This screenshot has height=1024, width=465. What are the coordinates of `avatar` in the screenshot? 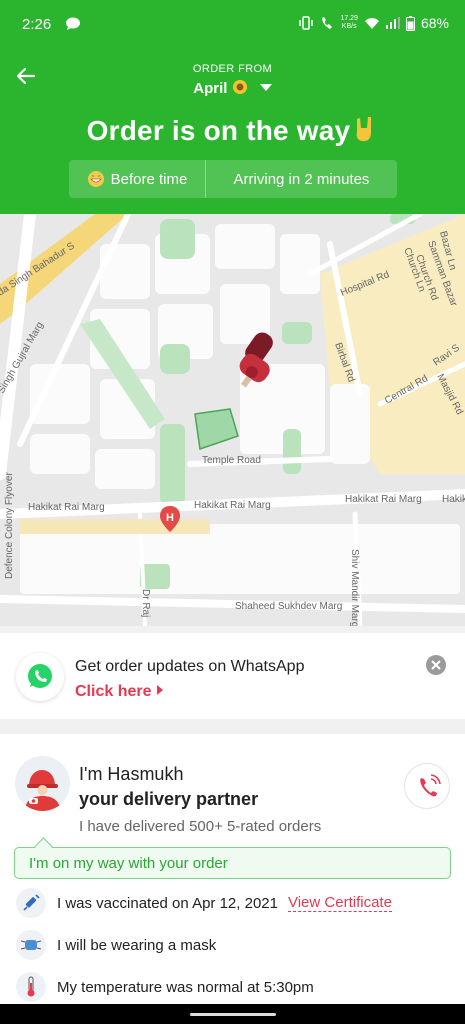 It's located at (42, 783).